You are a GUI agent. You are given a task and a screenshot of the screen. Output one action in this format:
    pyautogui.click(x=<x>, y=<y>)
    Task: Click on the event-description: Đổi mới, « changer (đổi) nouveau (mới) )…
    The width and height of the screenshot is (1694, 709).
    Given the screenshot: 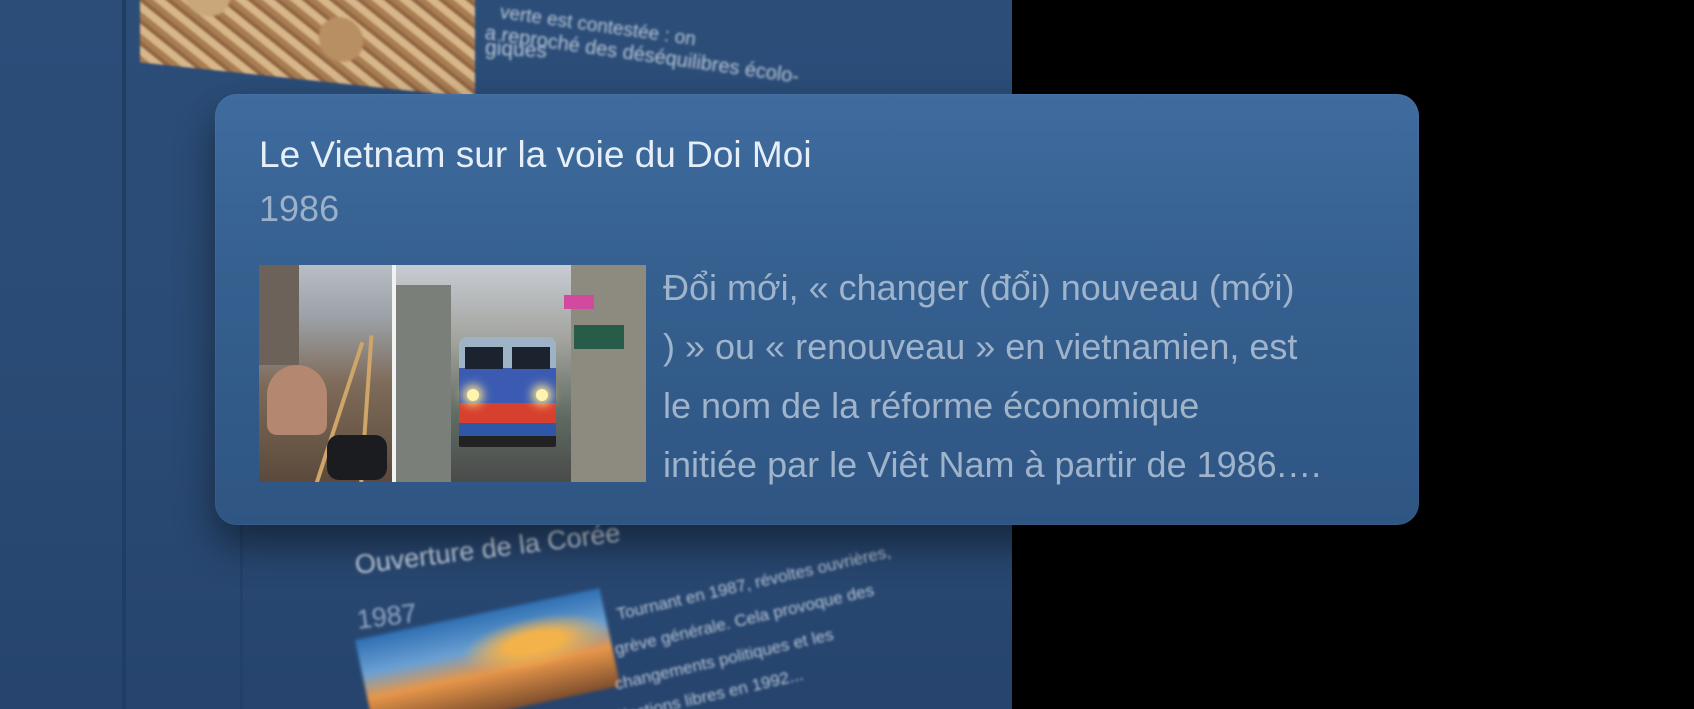 What is the action you would take?
    pyautogui.click(x=1038, y=376)
    